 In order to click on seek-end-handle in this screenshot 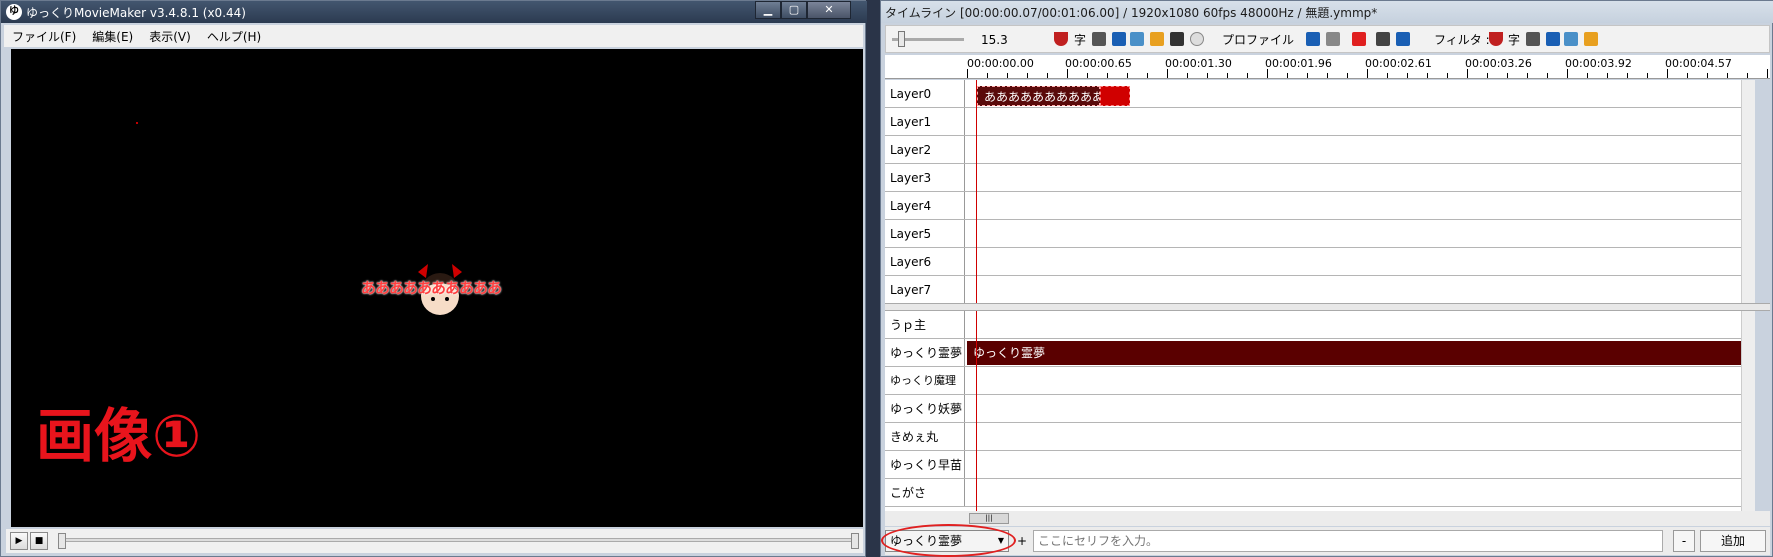, I will do `click(855, 541)`.